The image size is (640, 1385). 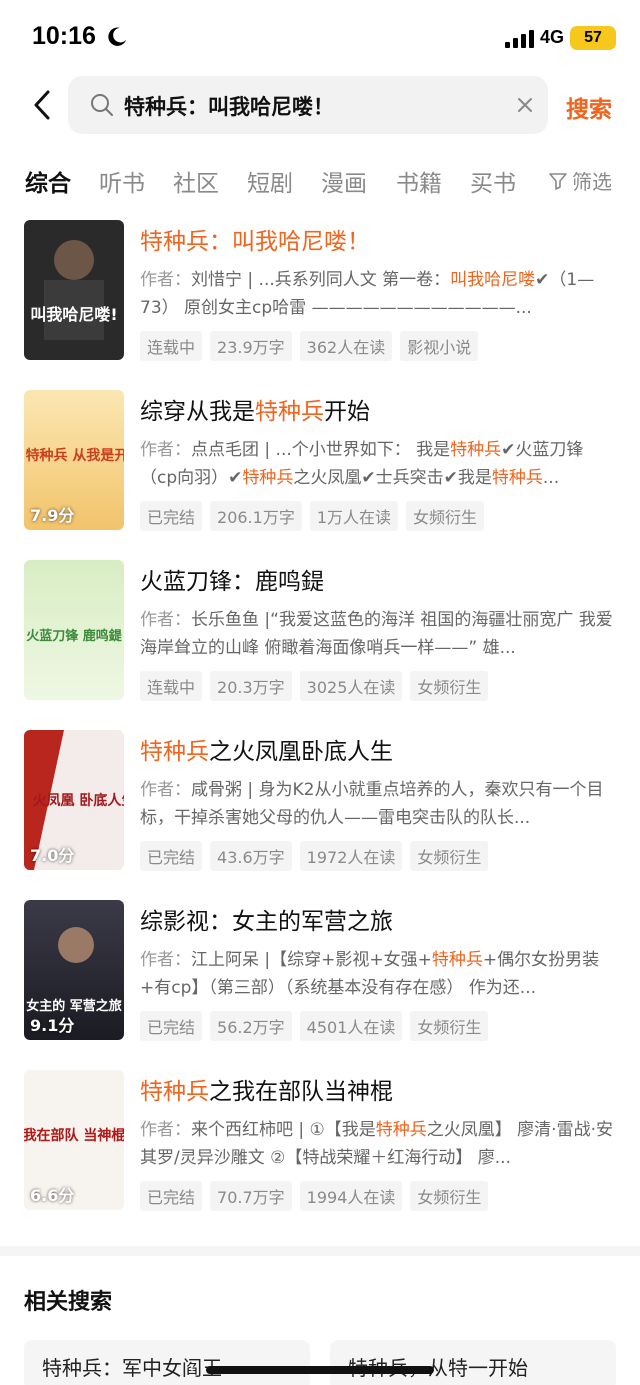 I want to click on tab-books: 书籍, so click(x=419, y=181).